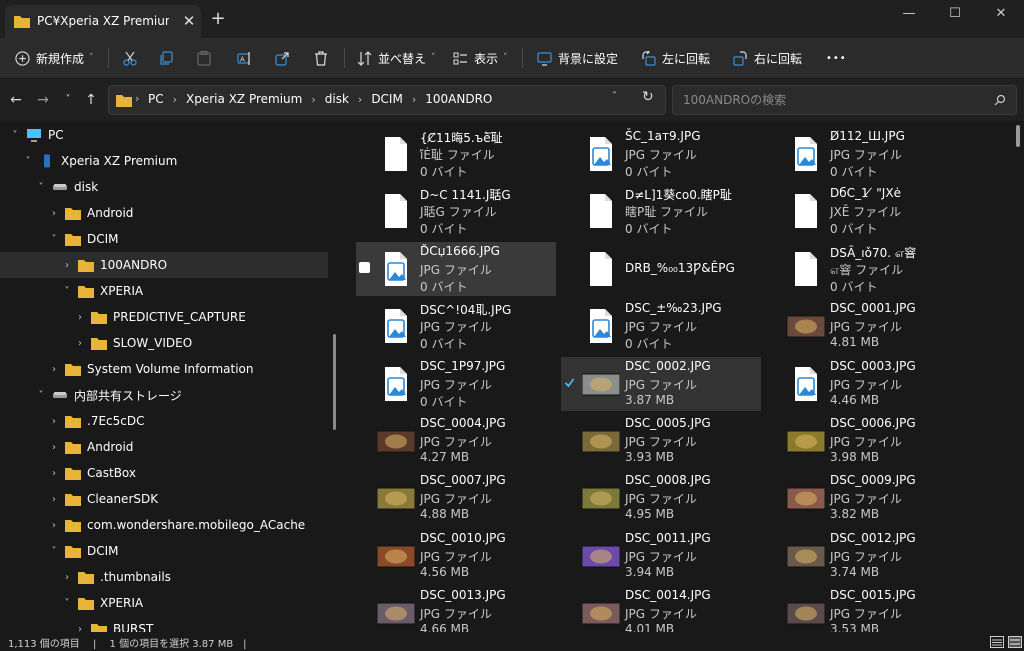 Image resolution: width=1024 pixels, height=651 pixels. I want to click on sidebar-item: › .7Ec5cDC, so click(164, 421).